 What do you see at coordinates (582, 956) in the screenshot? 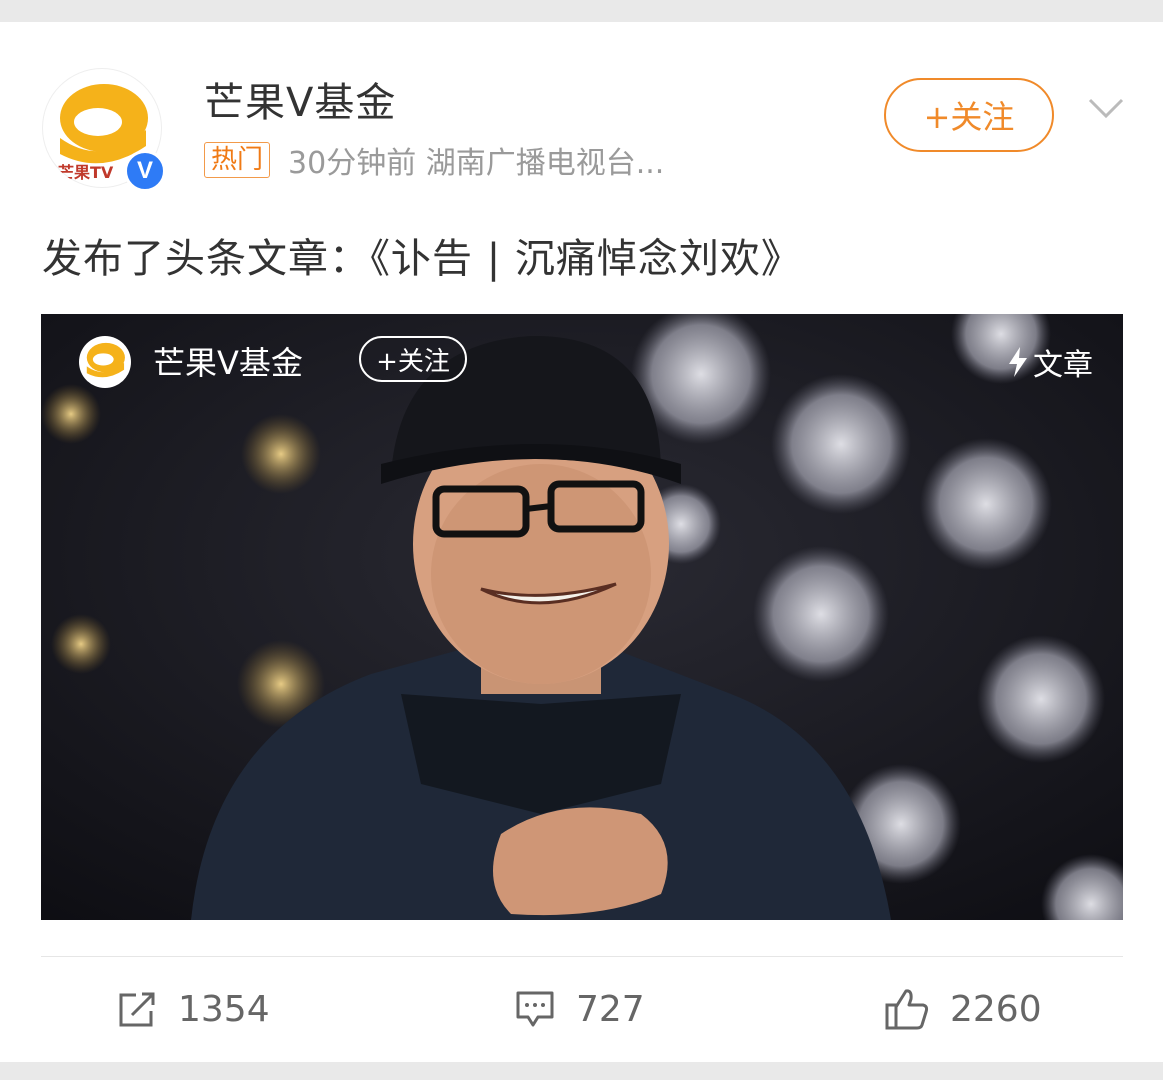
I see `divider` at bounding box center [582, 956].